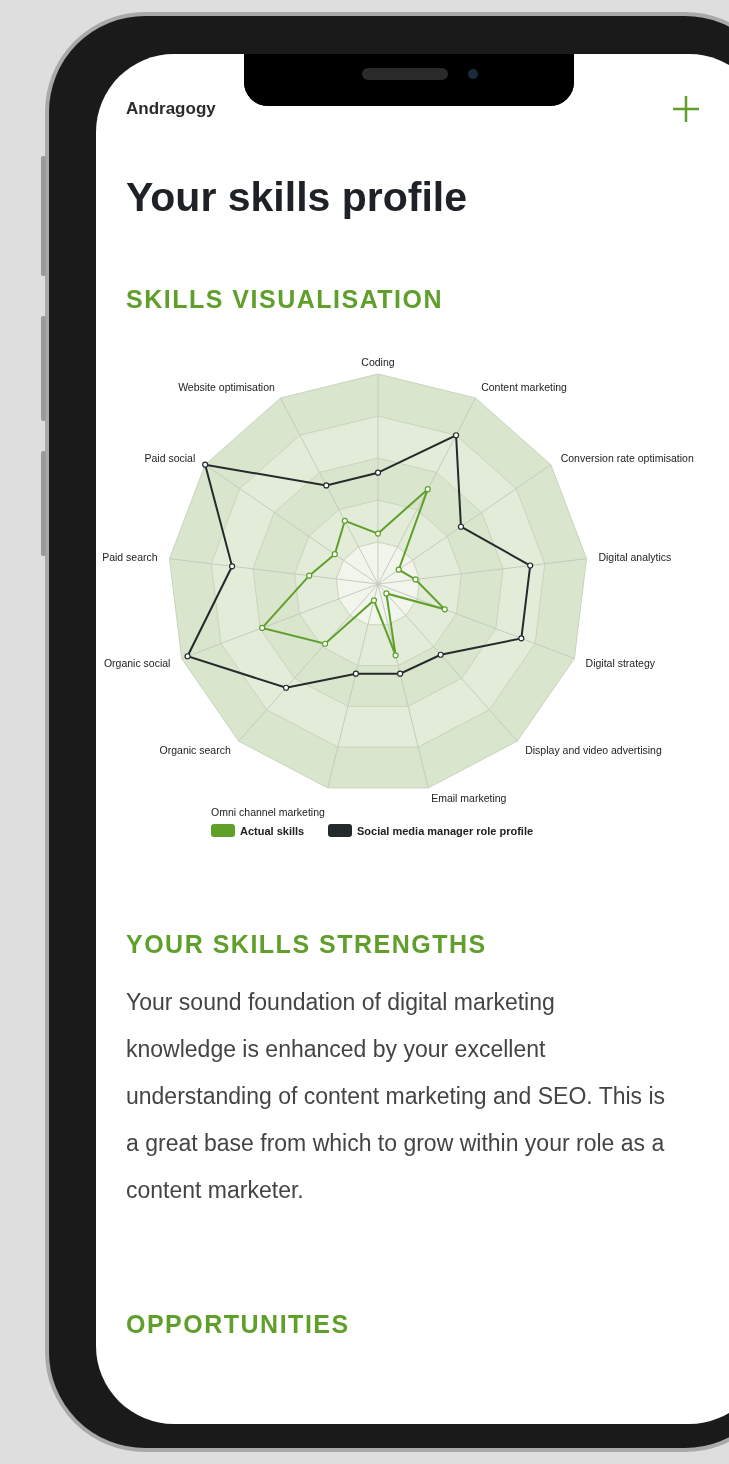 This screenshot has width=729, height=1464. I want to click on brand-name: Andragogy, so click(171, 109).